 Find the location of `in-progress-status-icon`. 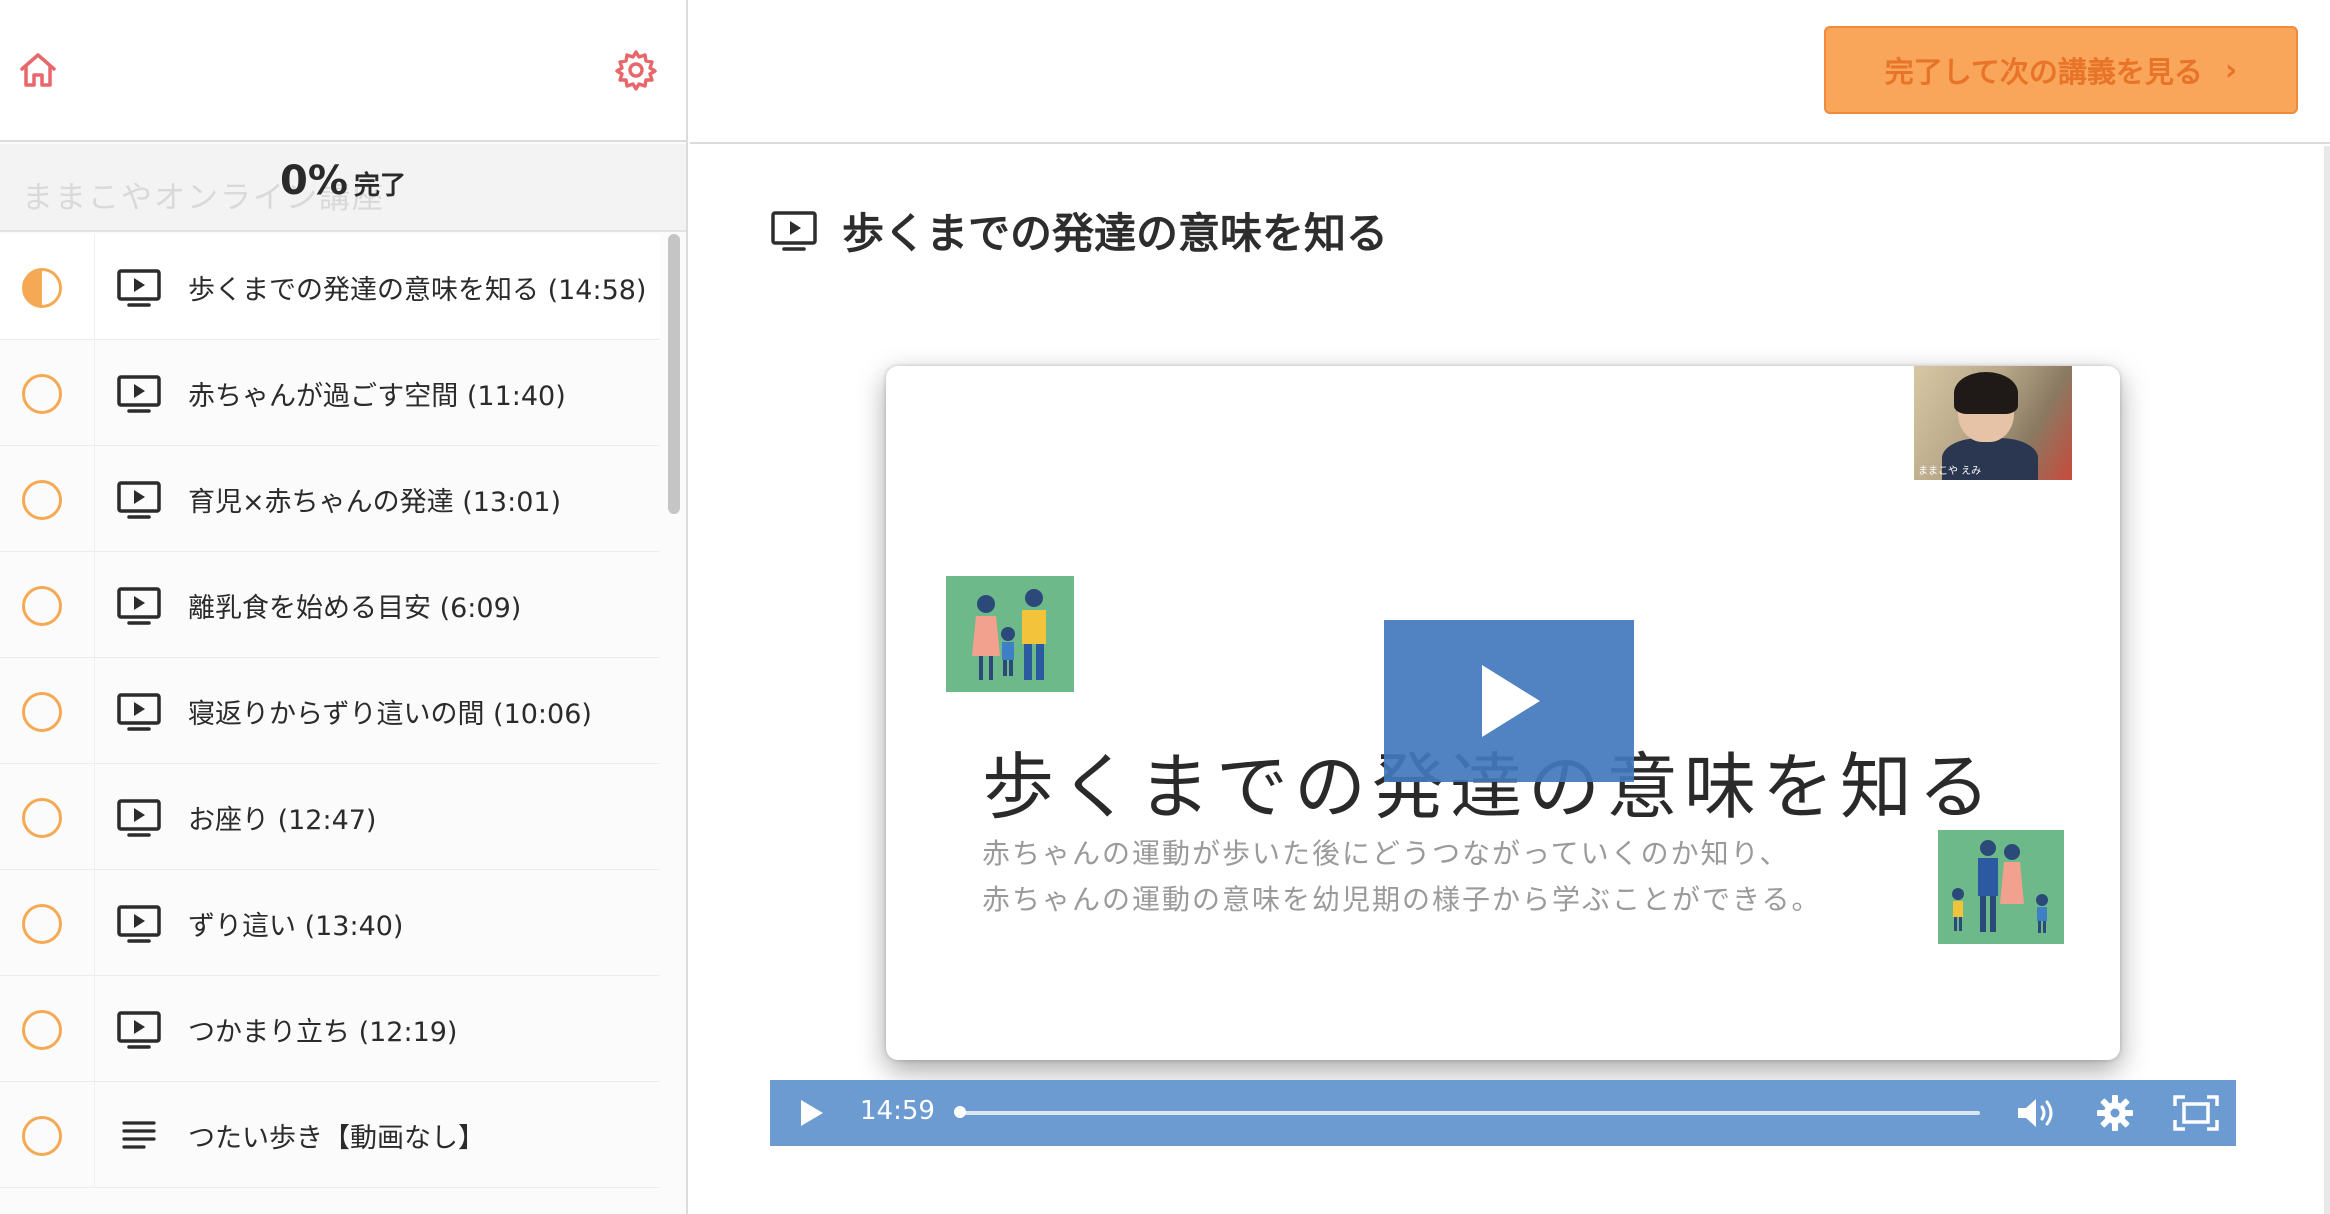

in-progress-status-icon is located at coordinates (42, 288).